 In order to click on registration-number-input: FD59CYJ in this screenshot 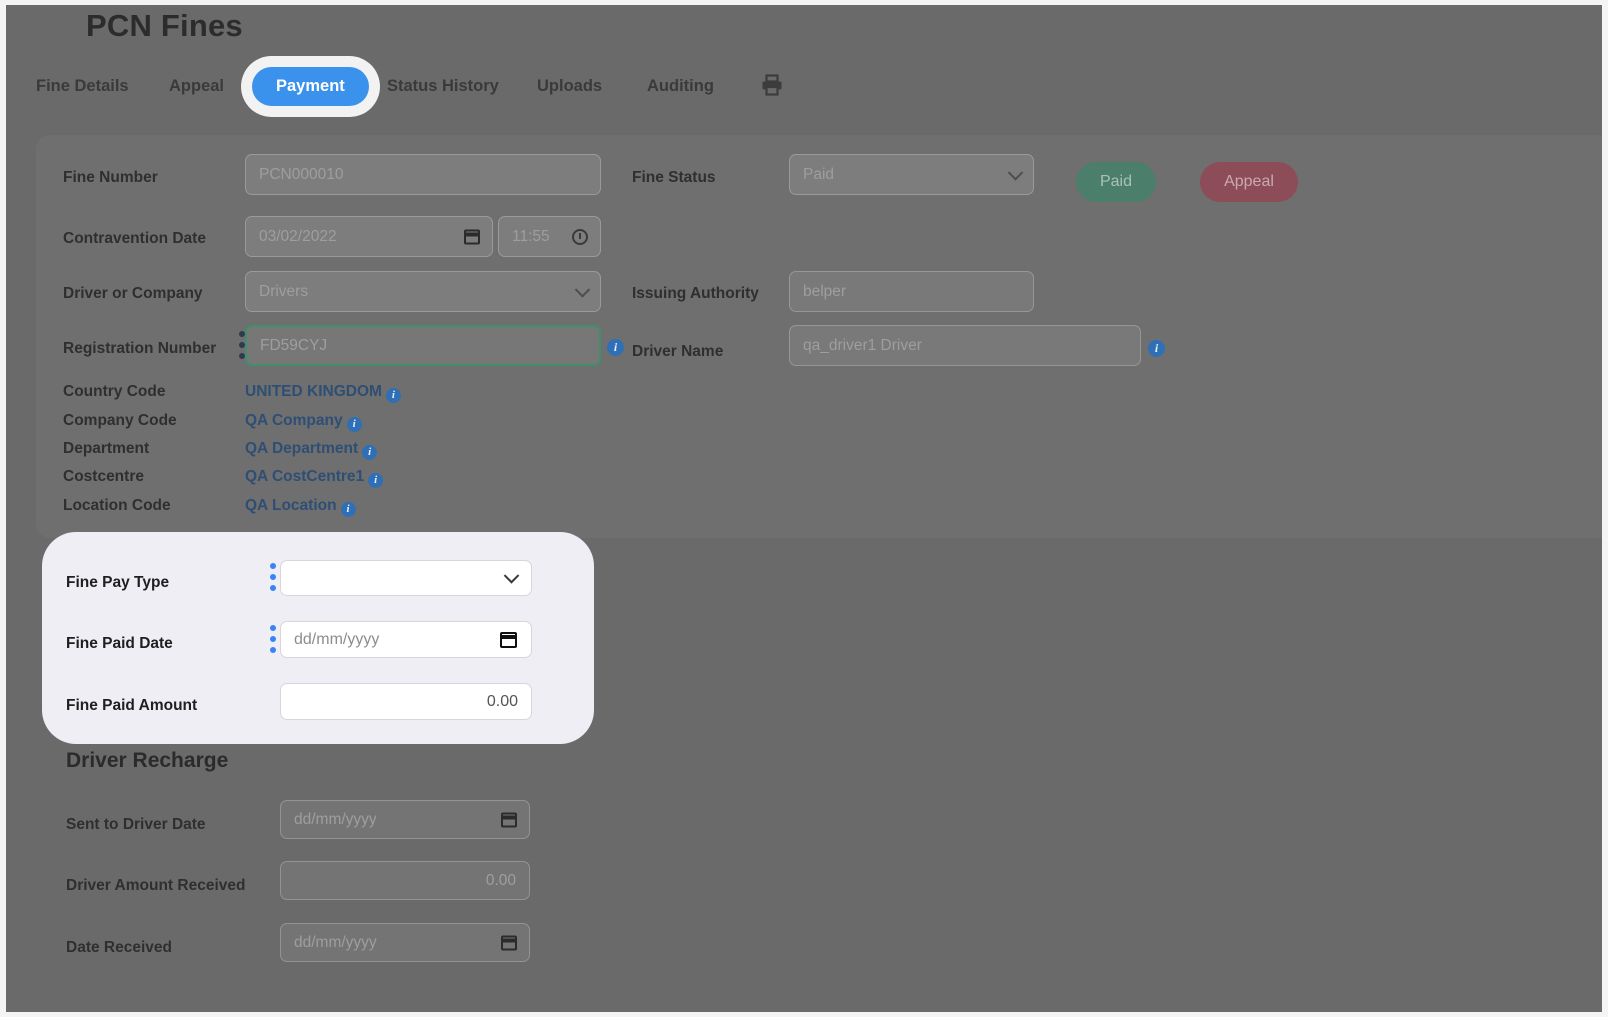, I will do `click(423, 345)`.